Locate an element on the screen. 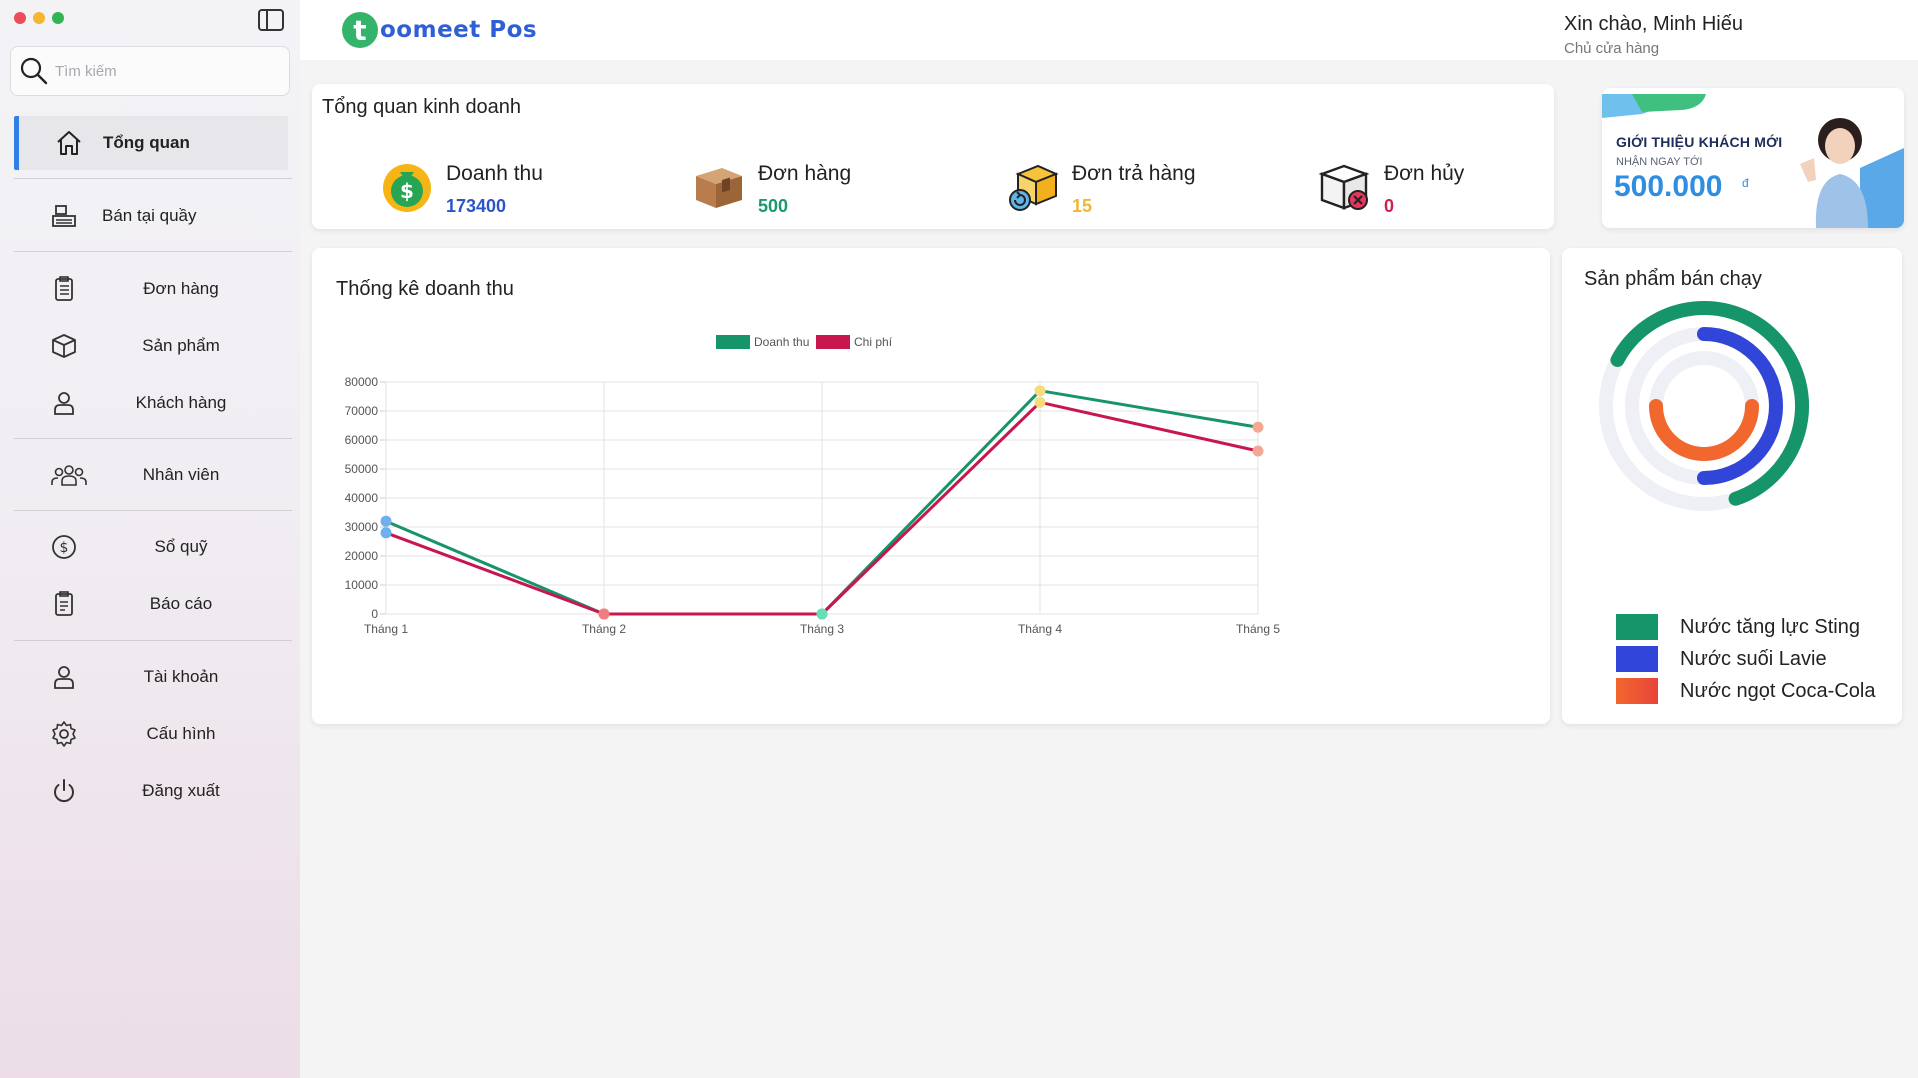  maximize-window-button is located at coordinates (58, 18).